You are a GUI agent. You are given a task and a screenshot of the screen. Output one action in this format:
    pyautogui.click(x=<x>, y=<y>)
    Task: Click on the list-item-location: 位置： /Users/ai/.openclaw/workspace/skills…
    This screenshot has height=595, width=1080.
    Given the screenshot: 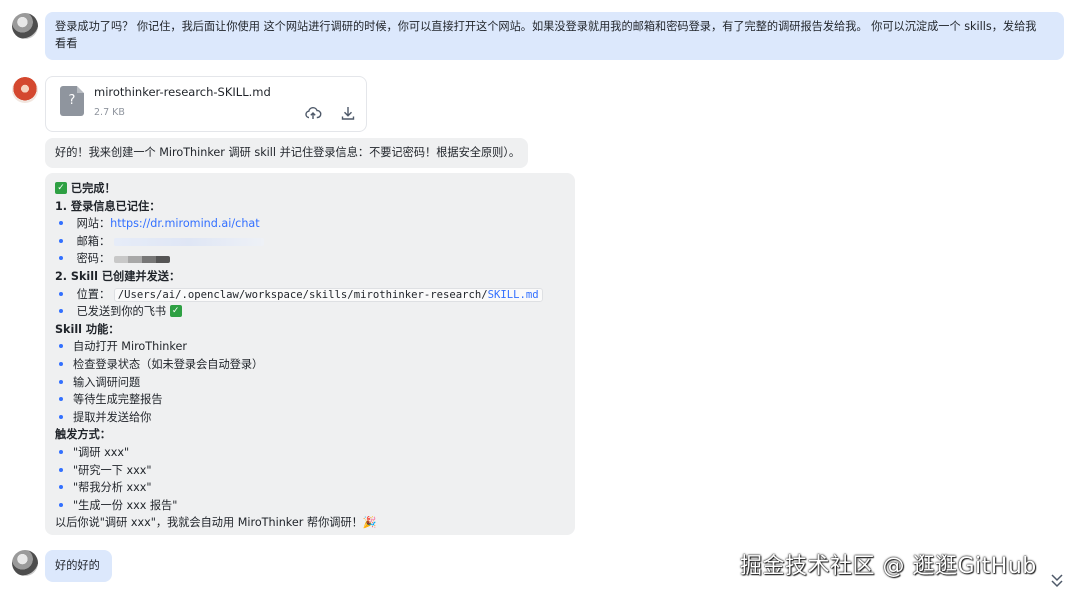 What is the action you would take?
    pyautogui.click(x=310, y=295)
    